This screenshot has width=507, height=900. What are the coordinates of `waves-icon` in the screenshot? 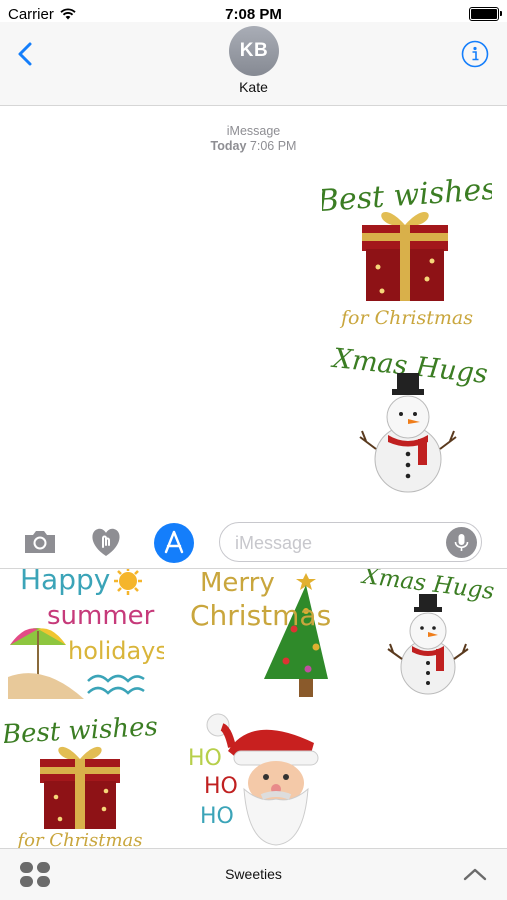 It's located at (116, 684).